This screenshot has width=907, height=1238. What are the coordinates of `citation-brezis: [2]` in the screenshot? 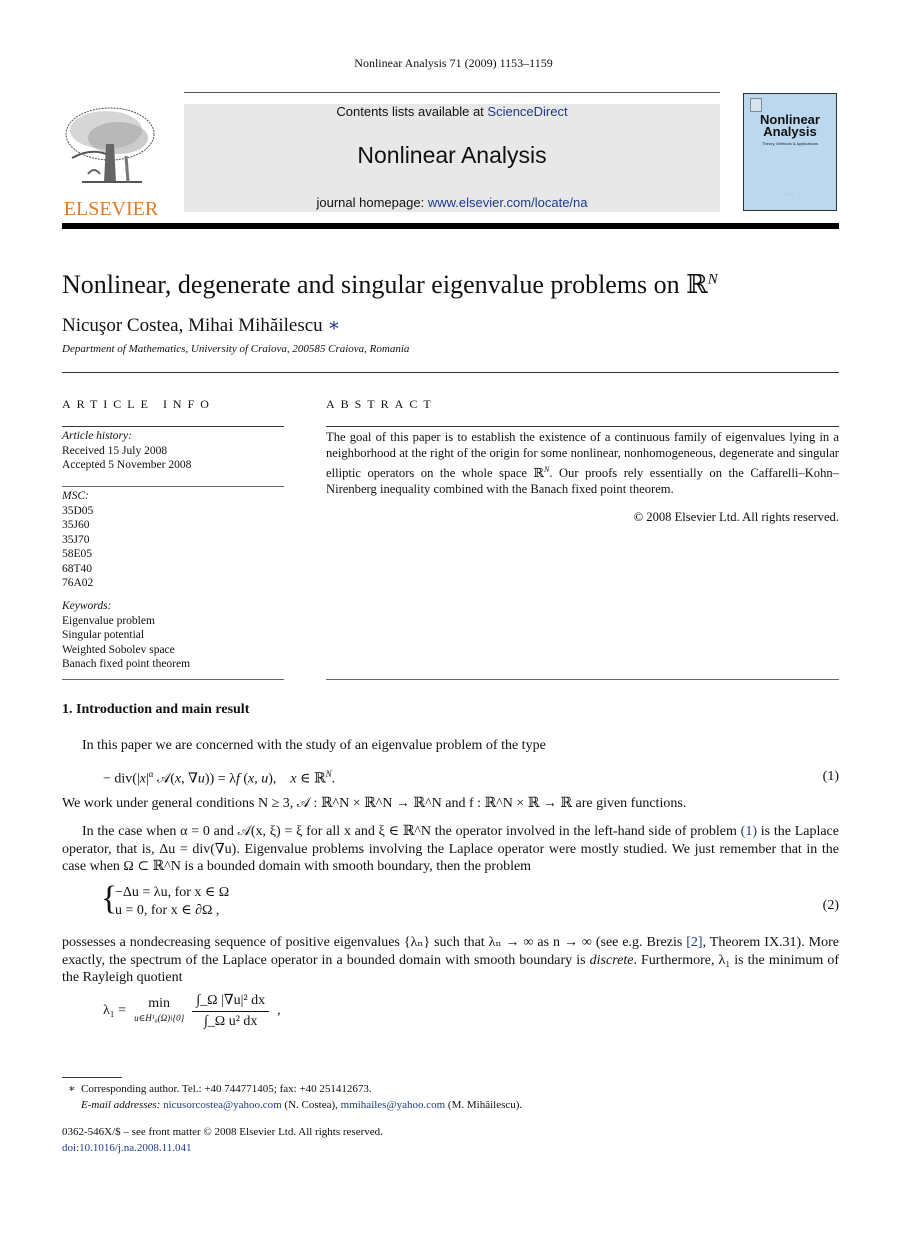 It's located at (694, 942).